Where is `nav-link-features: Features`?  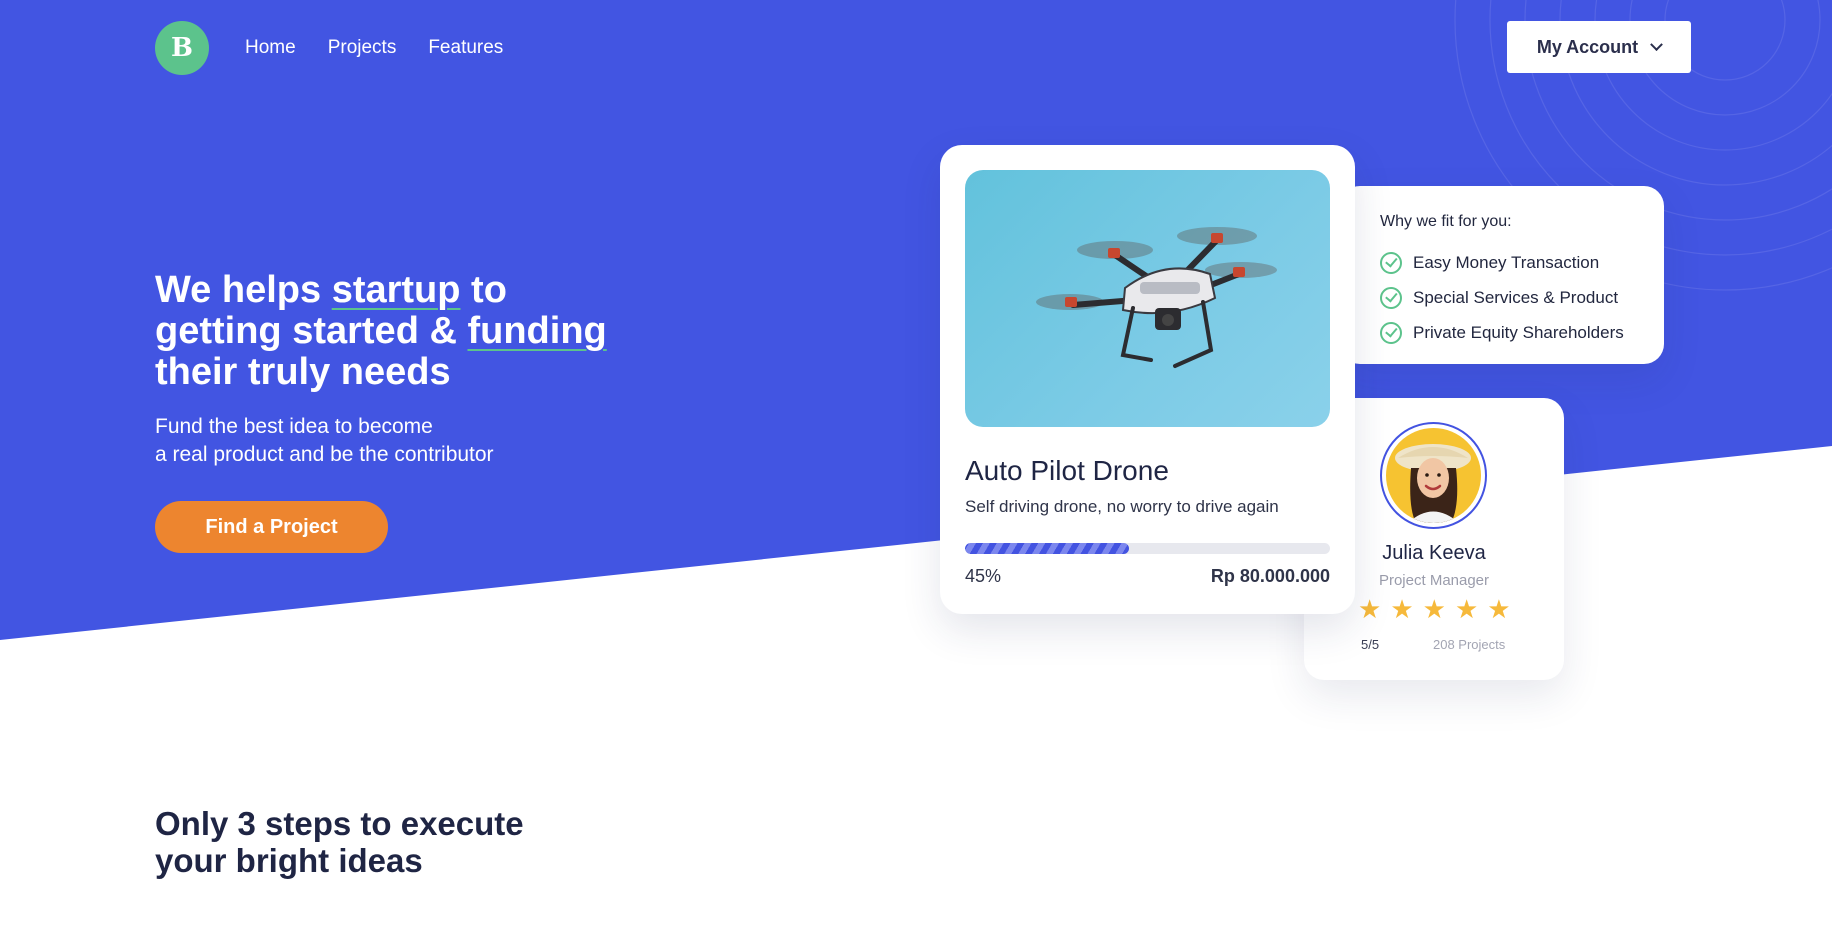
nav-link-features: Features is located at coordinates (465, 48).